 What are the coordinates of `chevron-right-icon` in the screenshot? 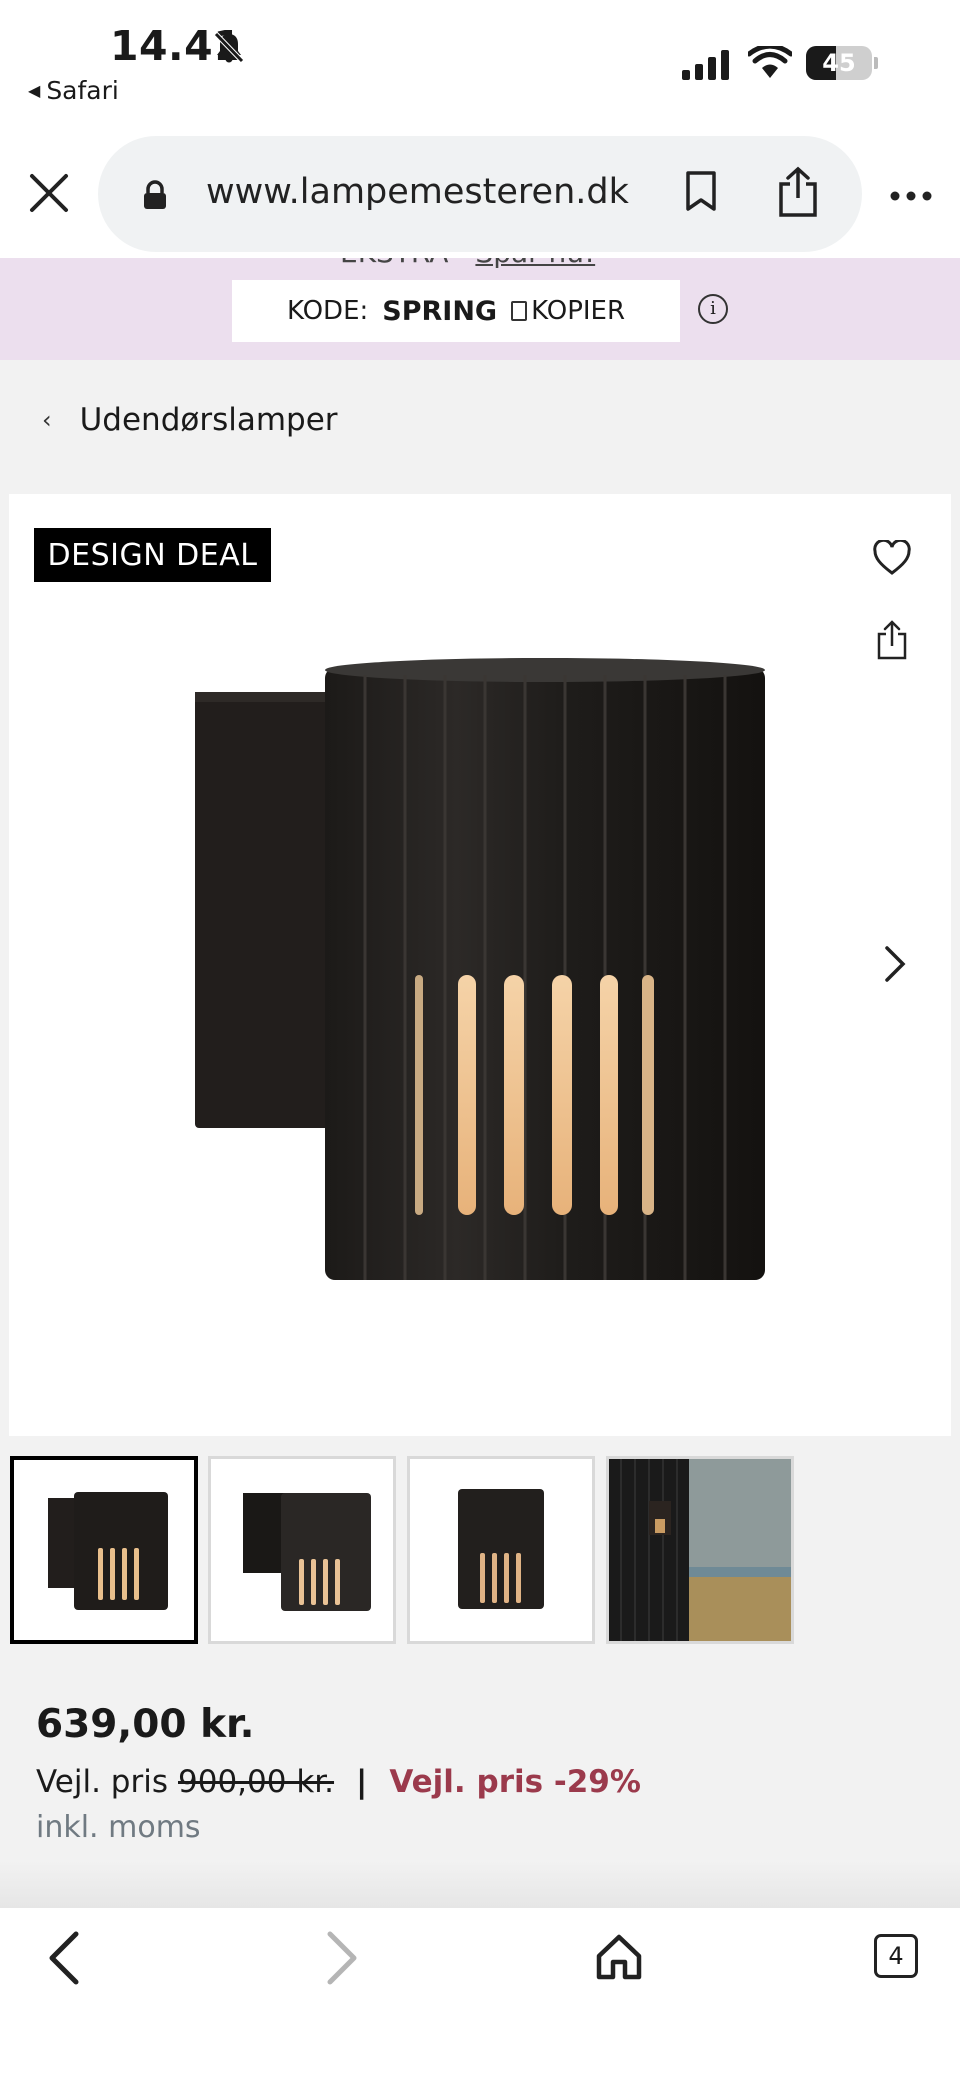 It's located at (895, 964).